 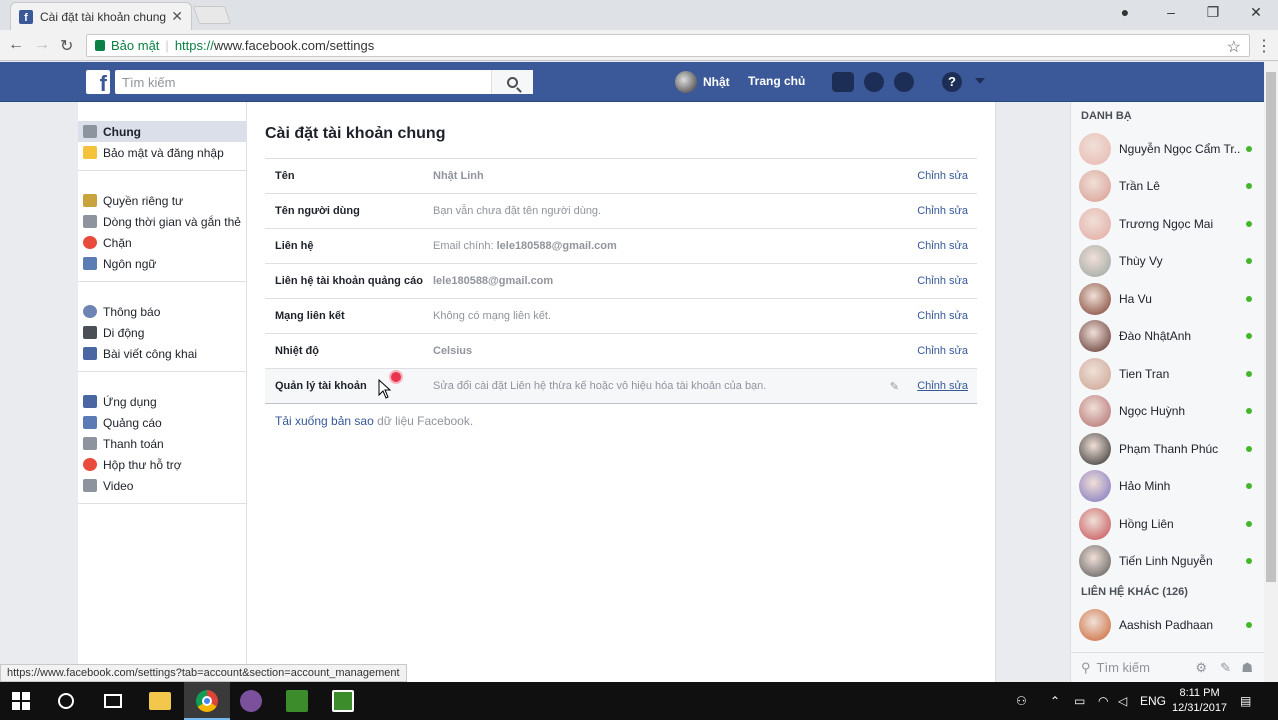 I want to click on system-clock: 8:11 PM 12/31/2017, so click(x=1199, y=701).